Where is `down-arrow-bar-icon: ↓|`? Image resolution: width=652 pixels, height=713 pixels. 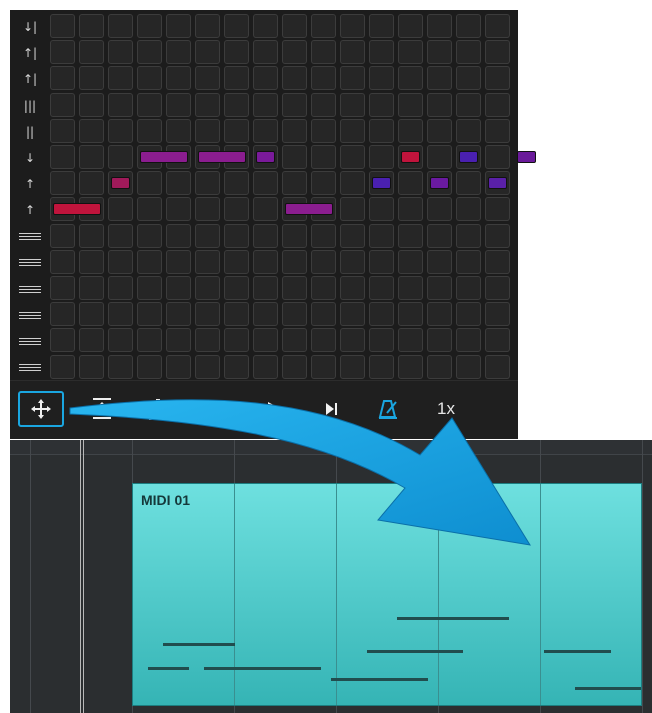
down-arrow-bar-icon: ↓| is located at coordinates (30, 27).